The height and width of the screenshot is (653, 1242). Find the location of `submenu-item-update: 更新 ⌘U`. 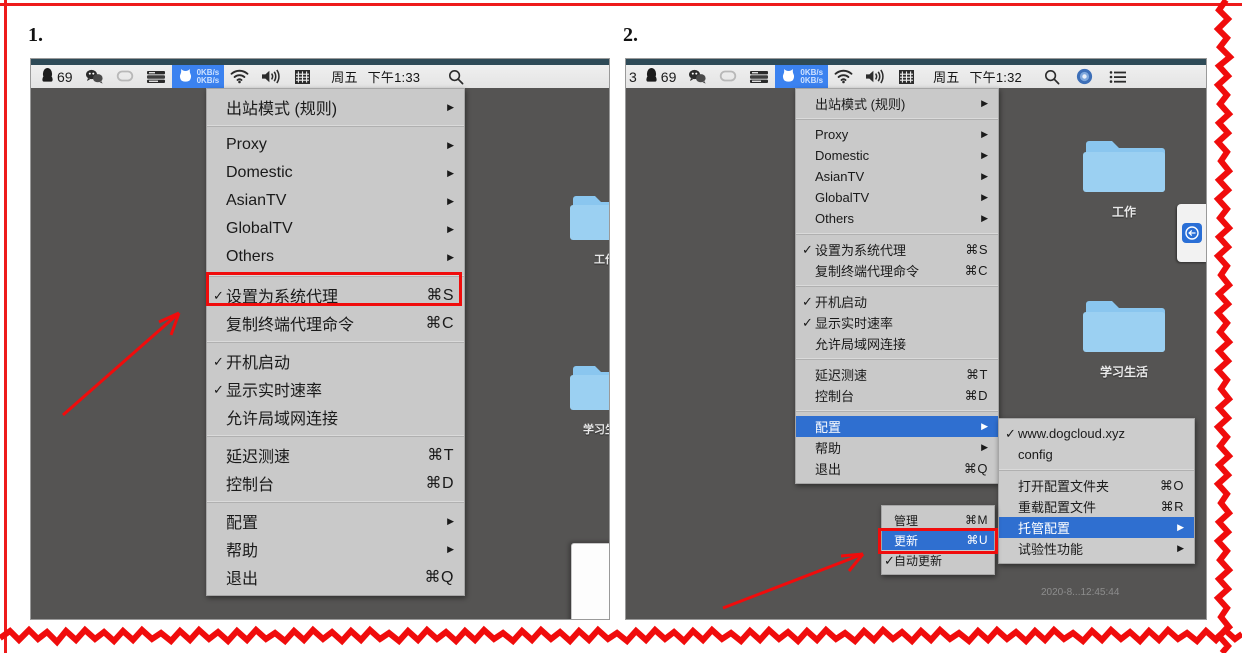

submenu-item-update: 更新 ⌘U is located at coordinates (938, 540).